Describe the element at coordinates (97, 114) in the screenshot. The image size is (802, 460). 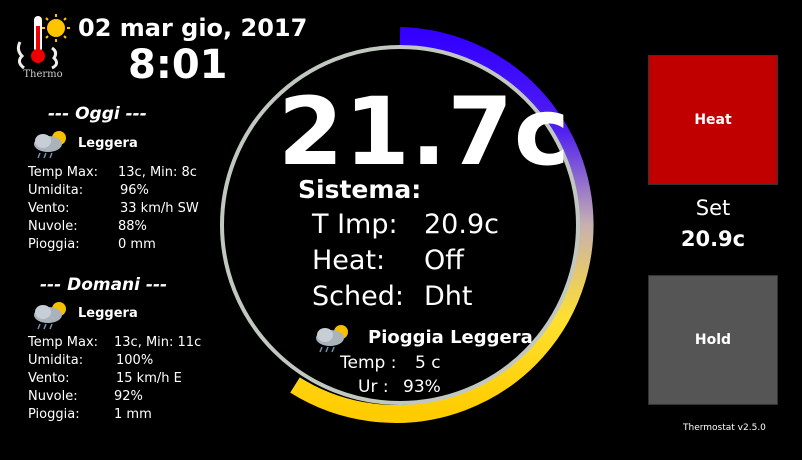
I see `today-title: --- Oggi ---` at that location.